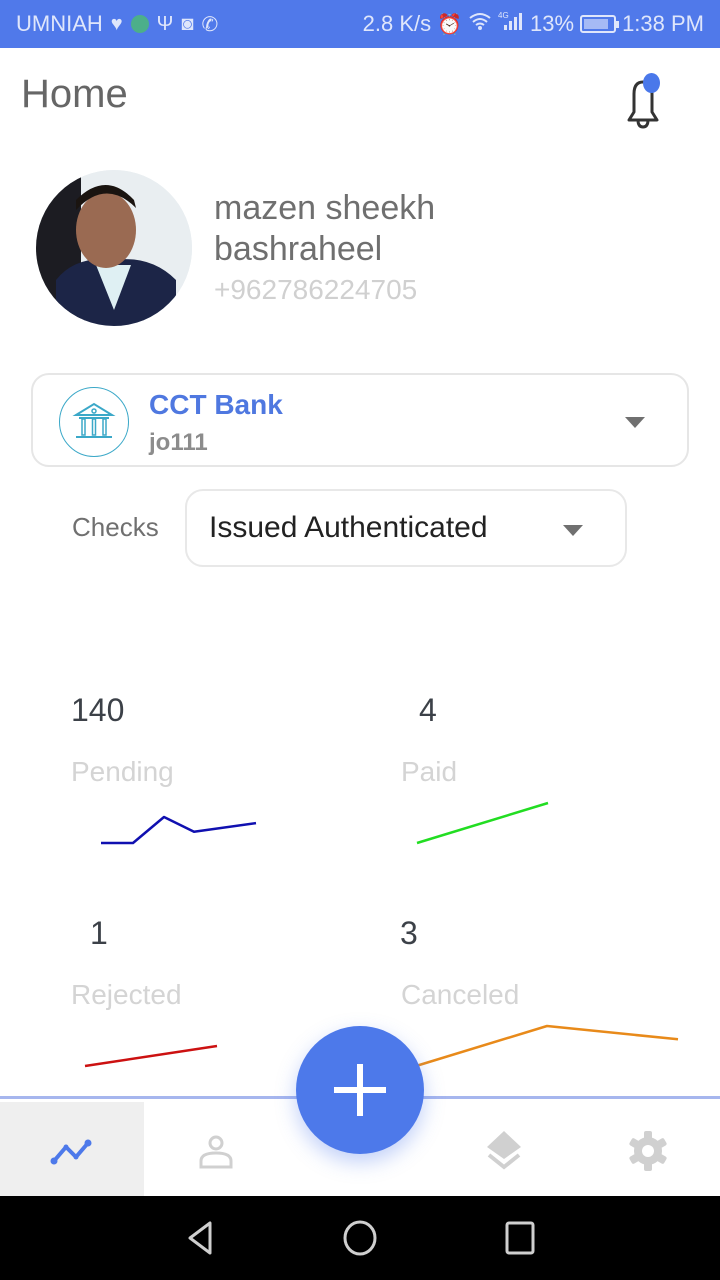 The height and width of the screenshot is (1280, 720). What do you see at coordinates (139, 24) in the screenshot?
I see `vpn-globe-icon` at bounding box center [139, 24].